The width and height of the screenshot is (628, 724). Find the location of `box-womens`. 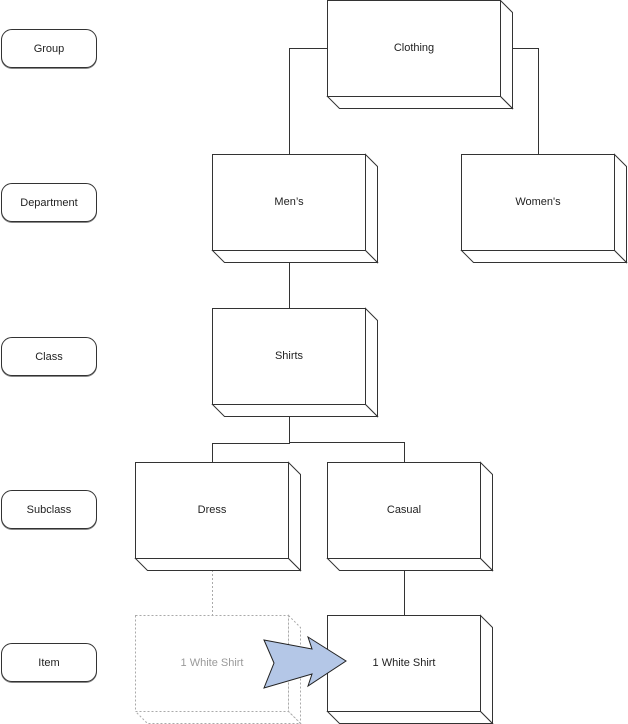

box-womens is located at coordinates (544, 208).